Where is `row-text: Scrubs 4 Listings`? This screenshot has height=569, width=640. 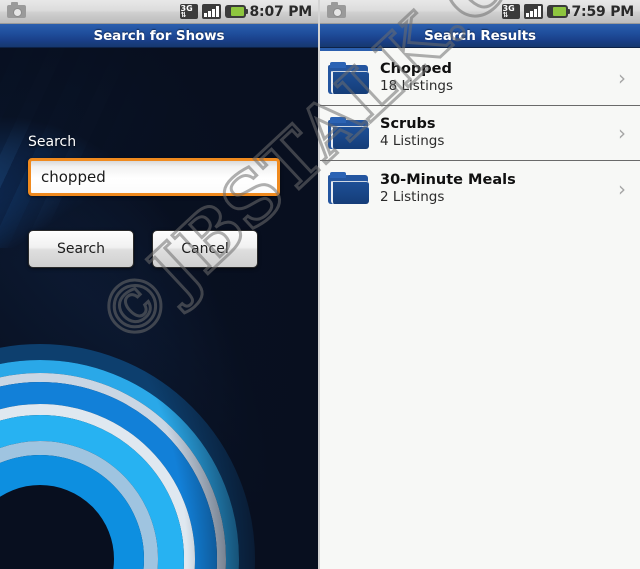 row-text: Scrubs 4 Listings is located at coordinates (499, 133).